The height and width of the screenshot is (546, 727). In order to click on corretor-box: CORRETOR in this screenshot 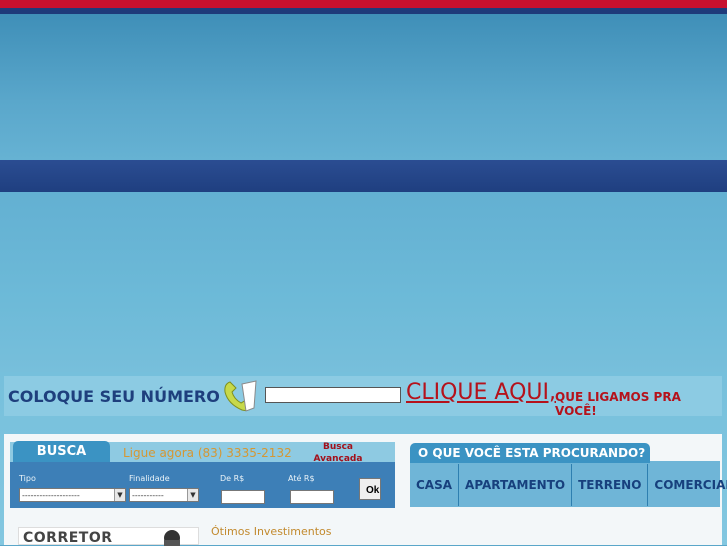, I will do `click(108, 536)`.